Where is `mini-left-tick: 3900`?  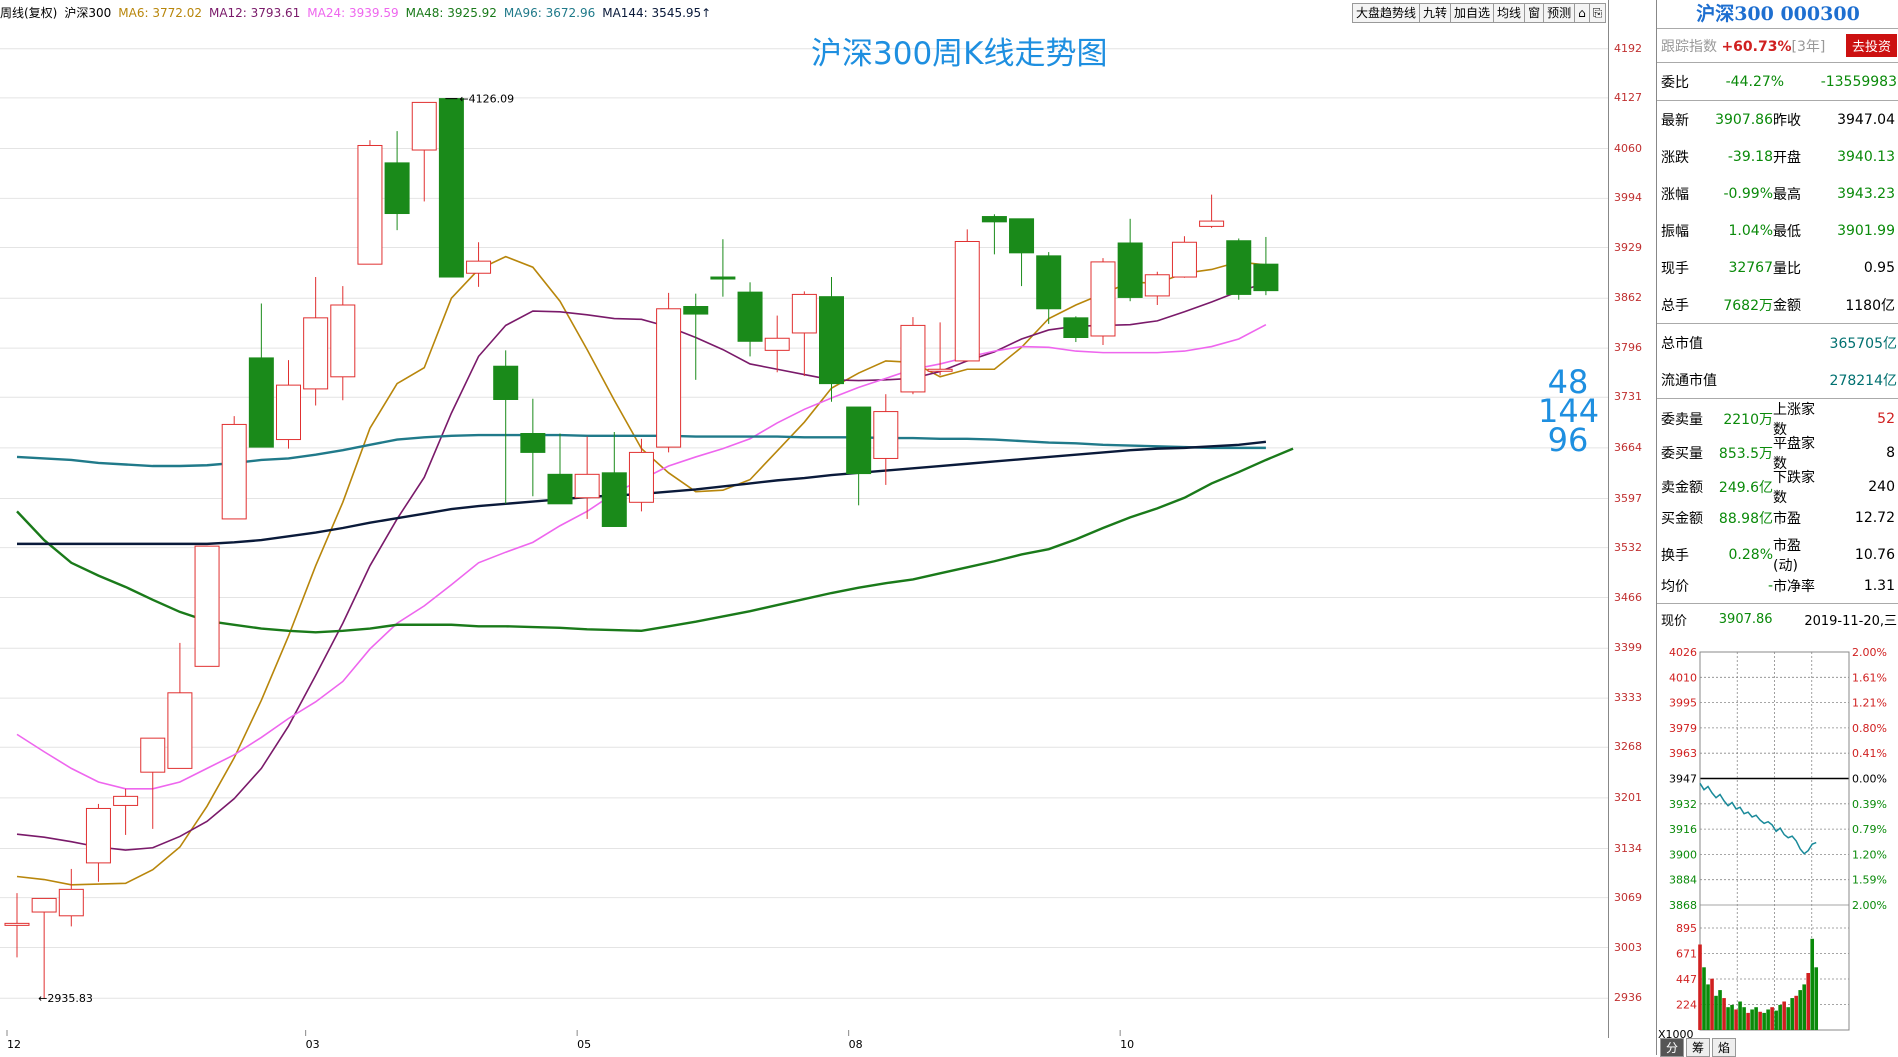
mini-left-tick: 3900 is located at coordinates (1683, 854).